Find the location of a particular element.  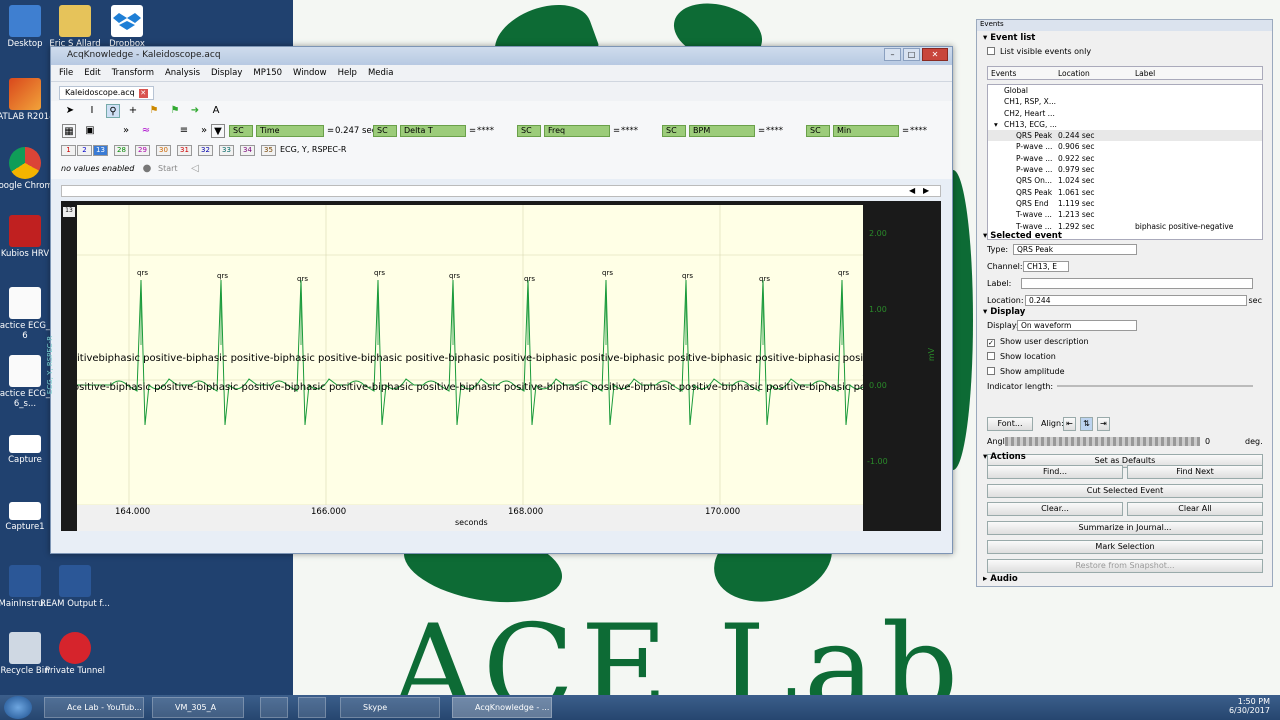

channel-button-30: 30 is located at coordinates (163, 150).